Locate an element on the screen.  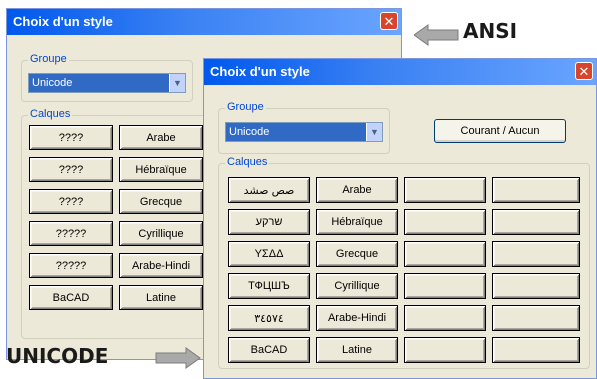
unicode-calque-name-button: Hébraïque is located at coordinates (357, 222).